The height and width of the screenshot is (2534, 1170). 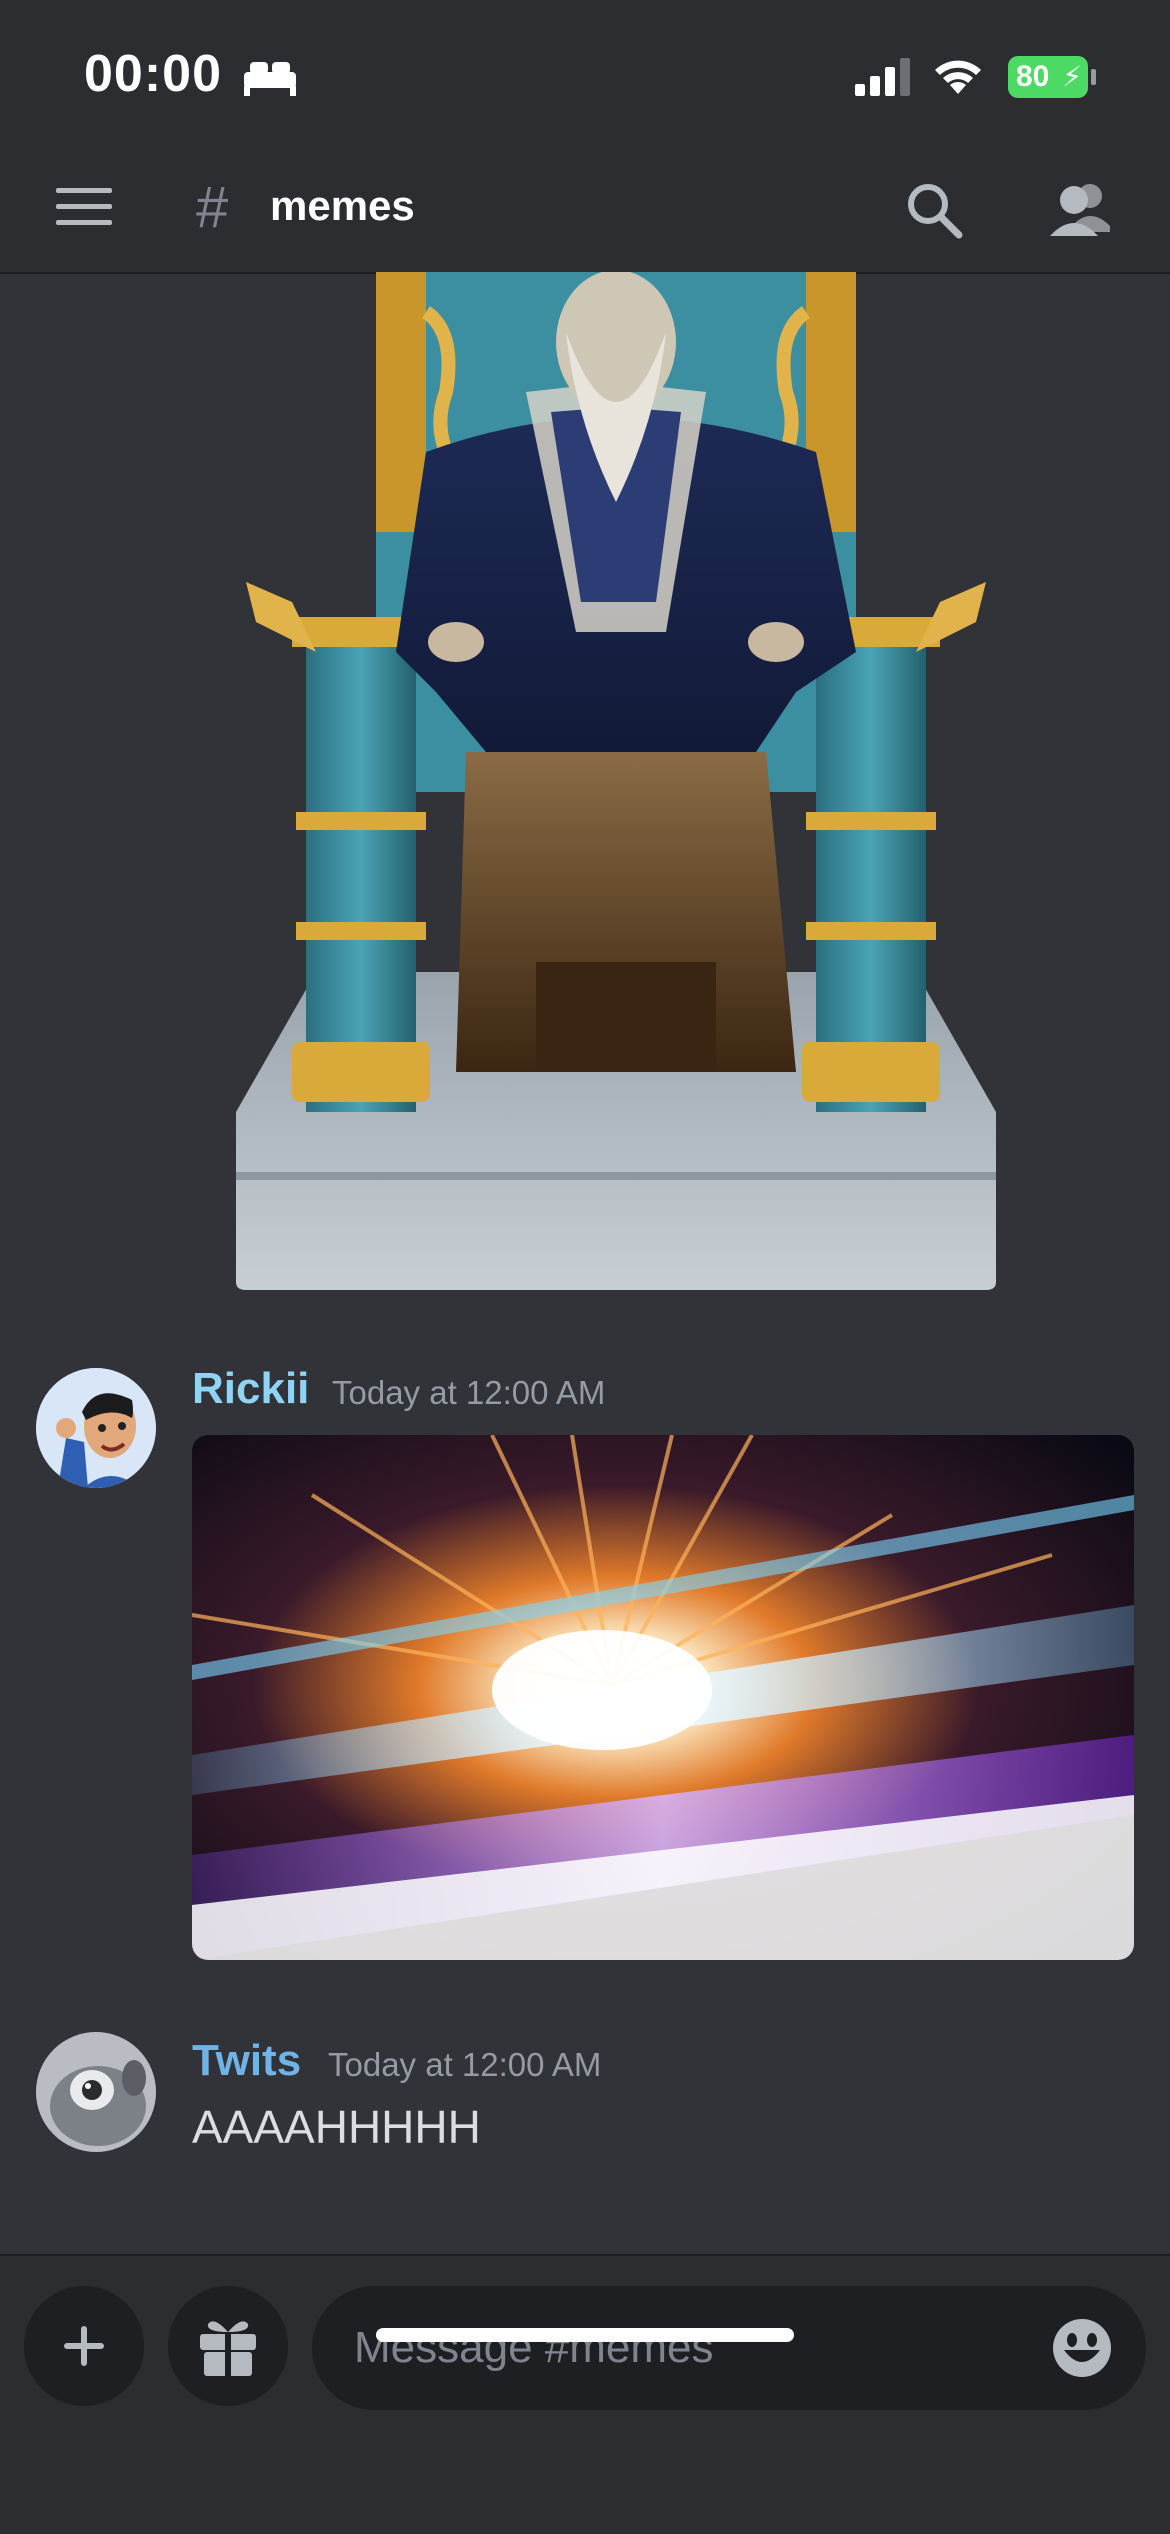 What do you see at coordinates (1052, 77) in the screenshot?
I see `battery-indicator: 80 ⚡` at bounding box center [1052, 77].